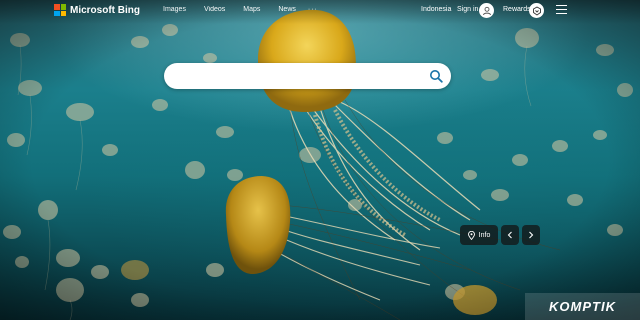  I want to click on info-label: Info, so click(484, 235).